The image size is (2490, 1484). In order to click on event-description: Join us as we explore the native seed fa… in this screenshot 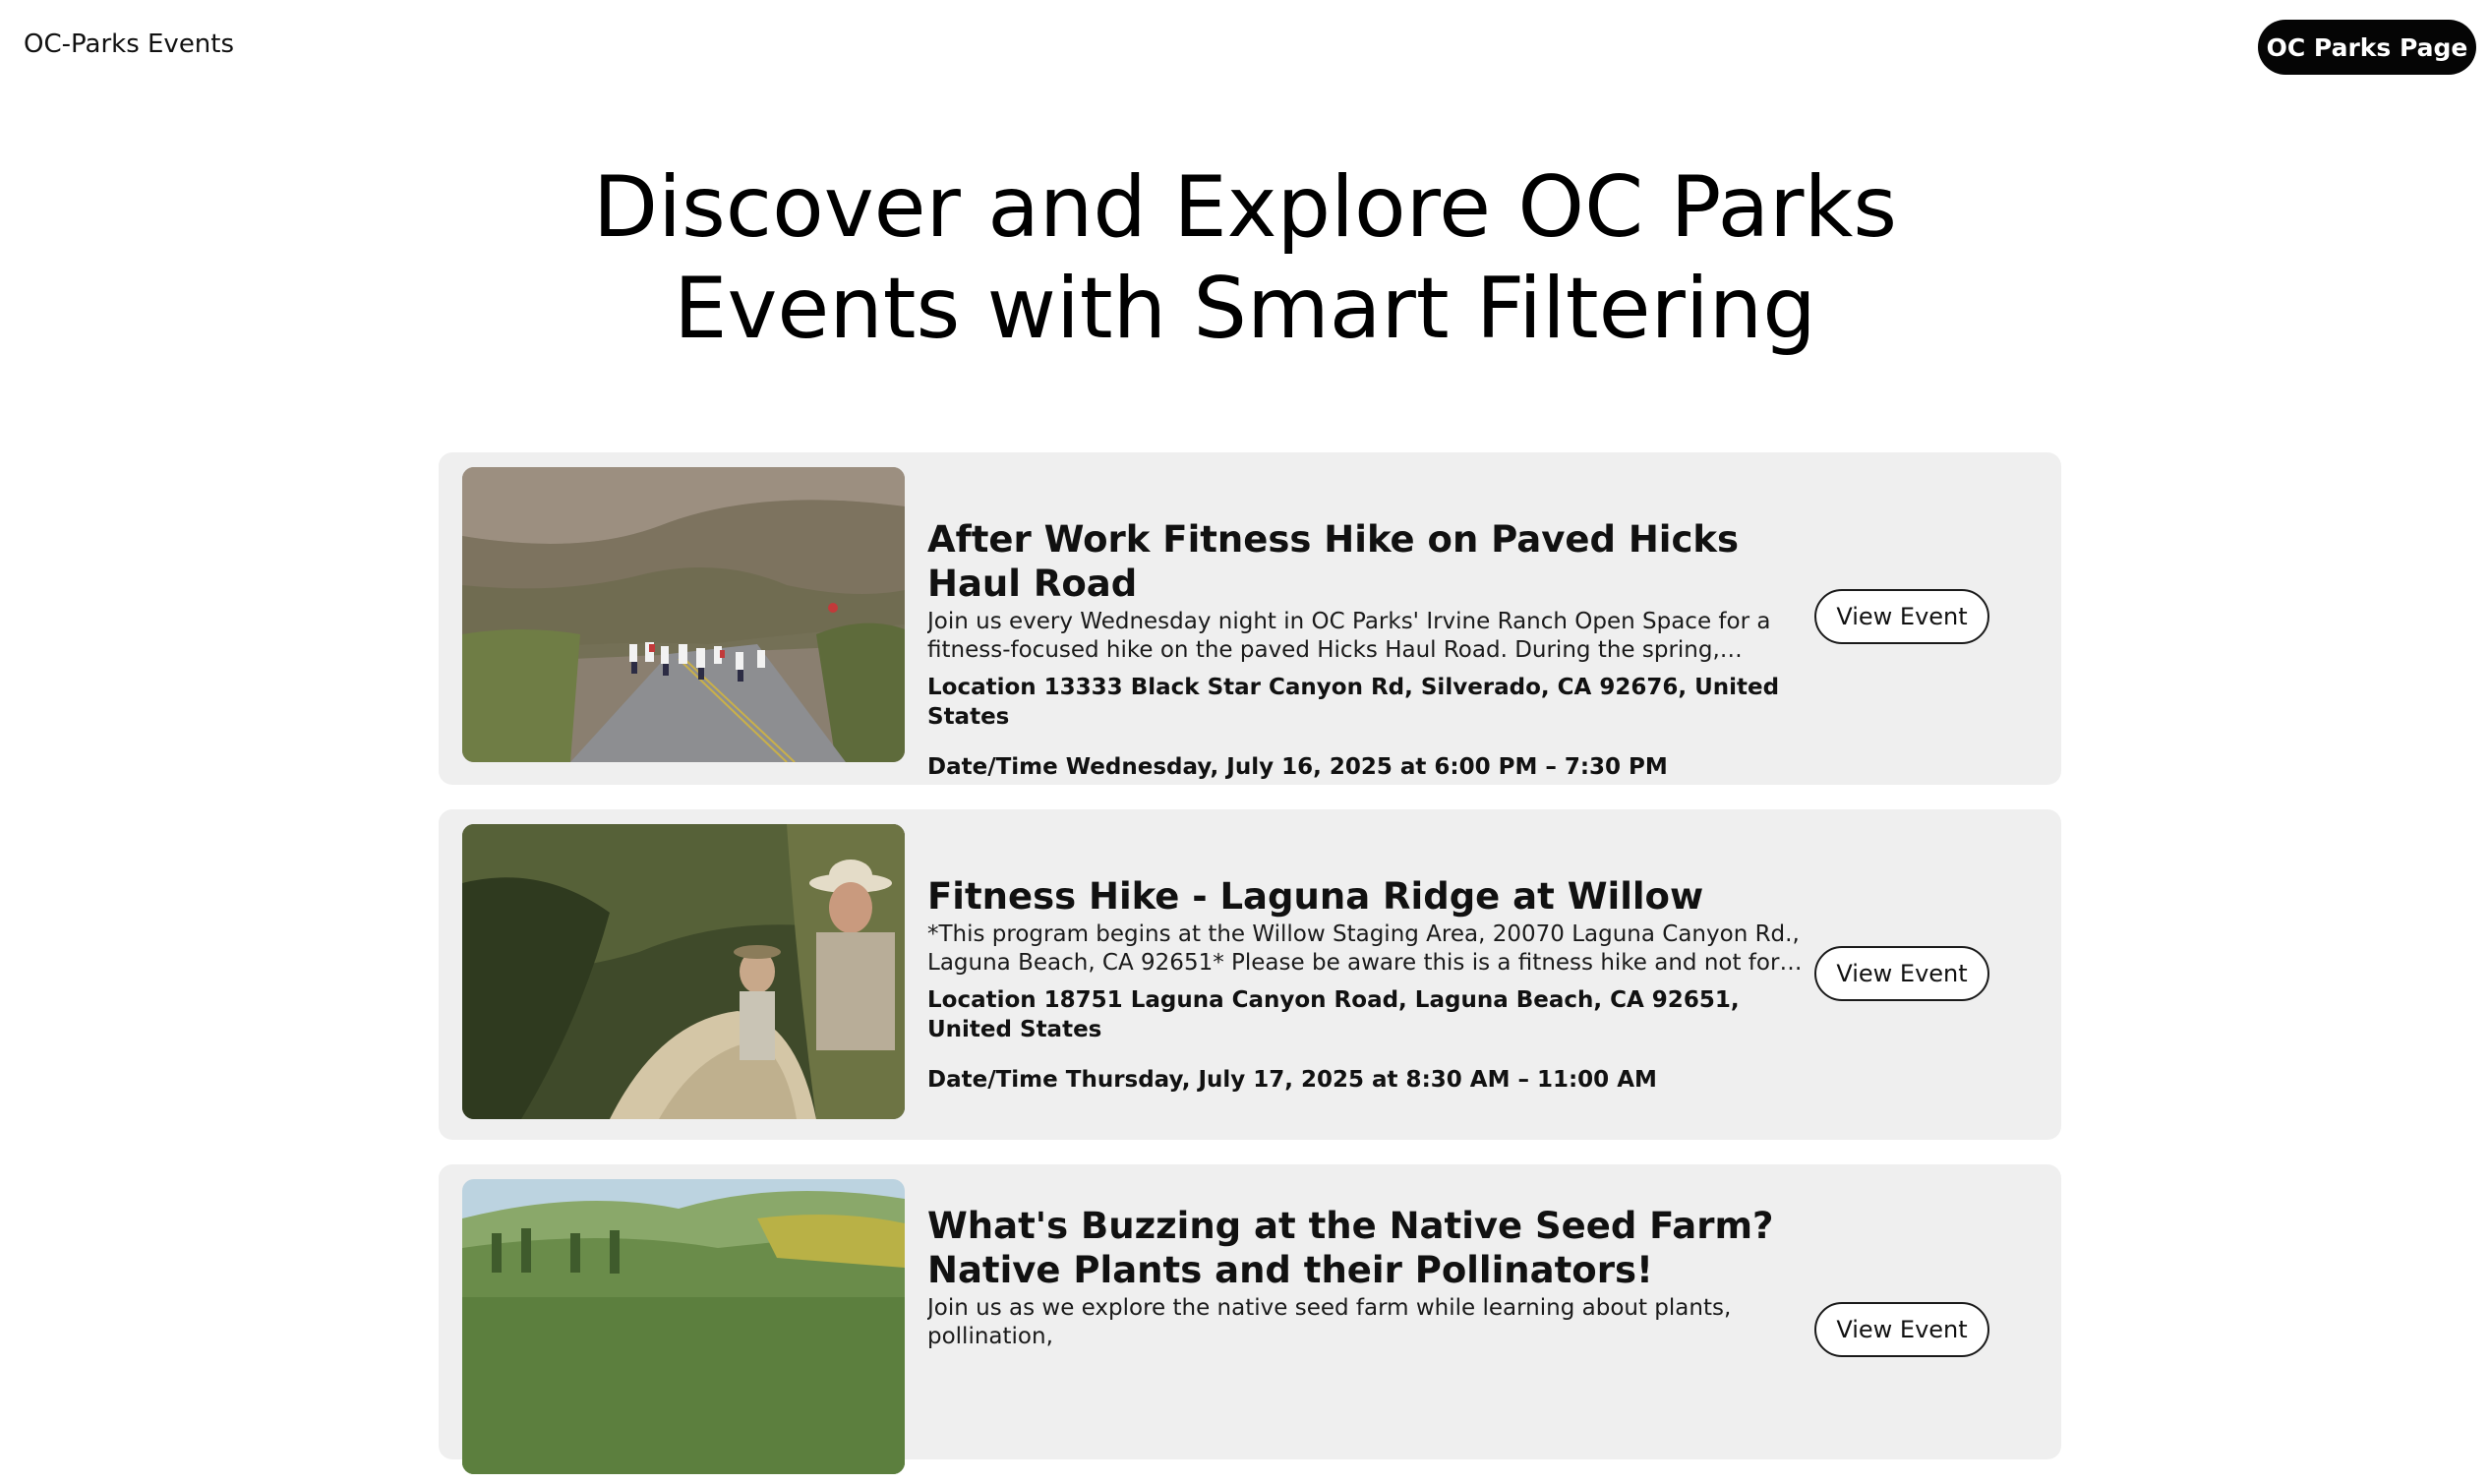, I will do `click(1329, 1322)`.